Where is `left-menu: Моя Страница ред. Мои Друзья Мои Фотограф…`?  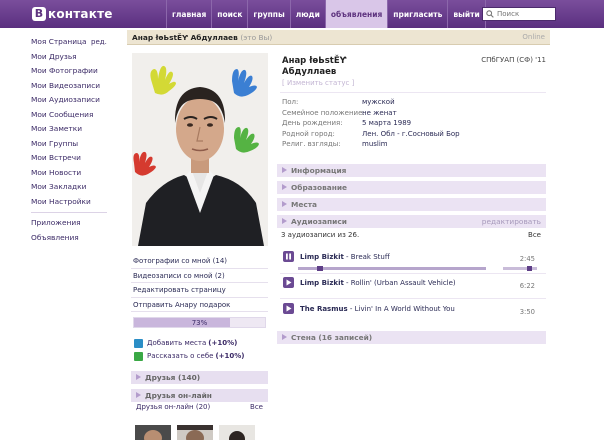 left-menu: Моя Страница ред. Мои Друзья Мои Фотограф… is located at coordinates (78, 140).